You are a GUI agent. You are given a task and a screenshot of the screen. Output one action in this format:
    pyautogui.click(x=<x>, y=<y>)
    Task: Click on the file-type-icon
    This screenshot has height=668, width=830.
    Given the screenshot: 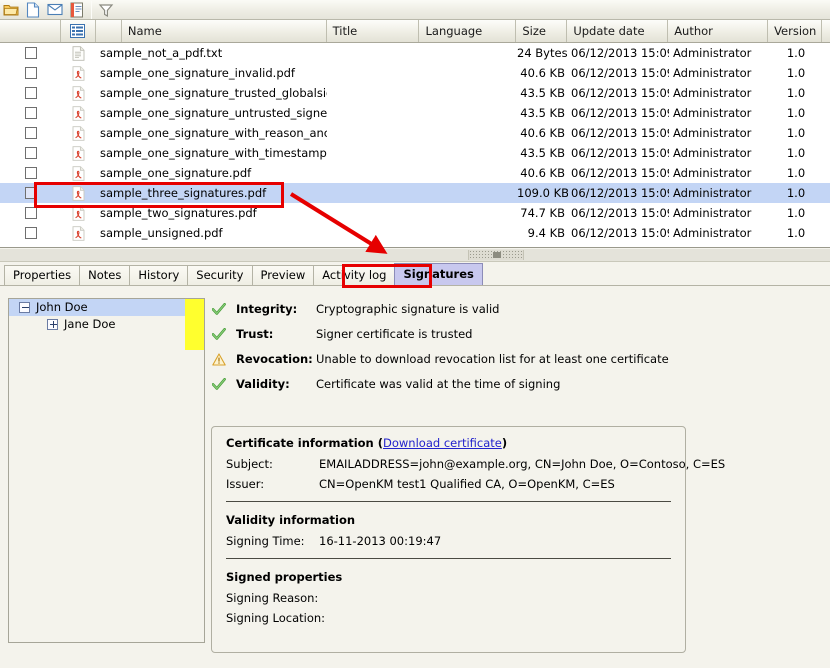 What is the action you would take?
    pyautogui.click(x=78, y=93)
    